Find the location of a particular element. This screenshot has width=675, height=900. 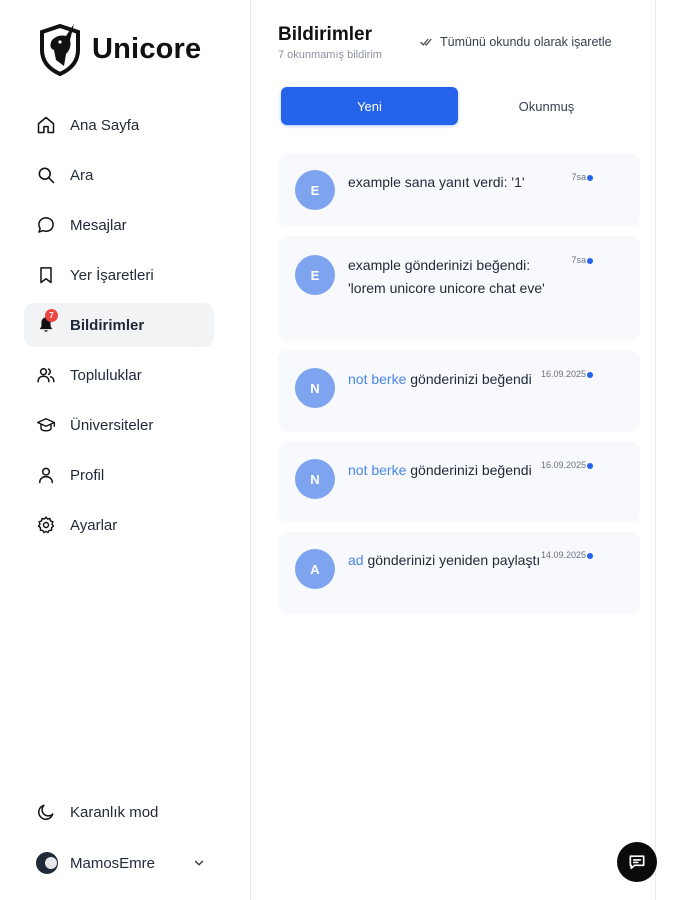

sidebar-item-messages: Mesajlar is located at coordinates (119, 225).